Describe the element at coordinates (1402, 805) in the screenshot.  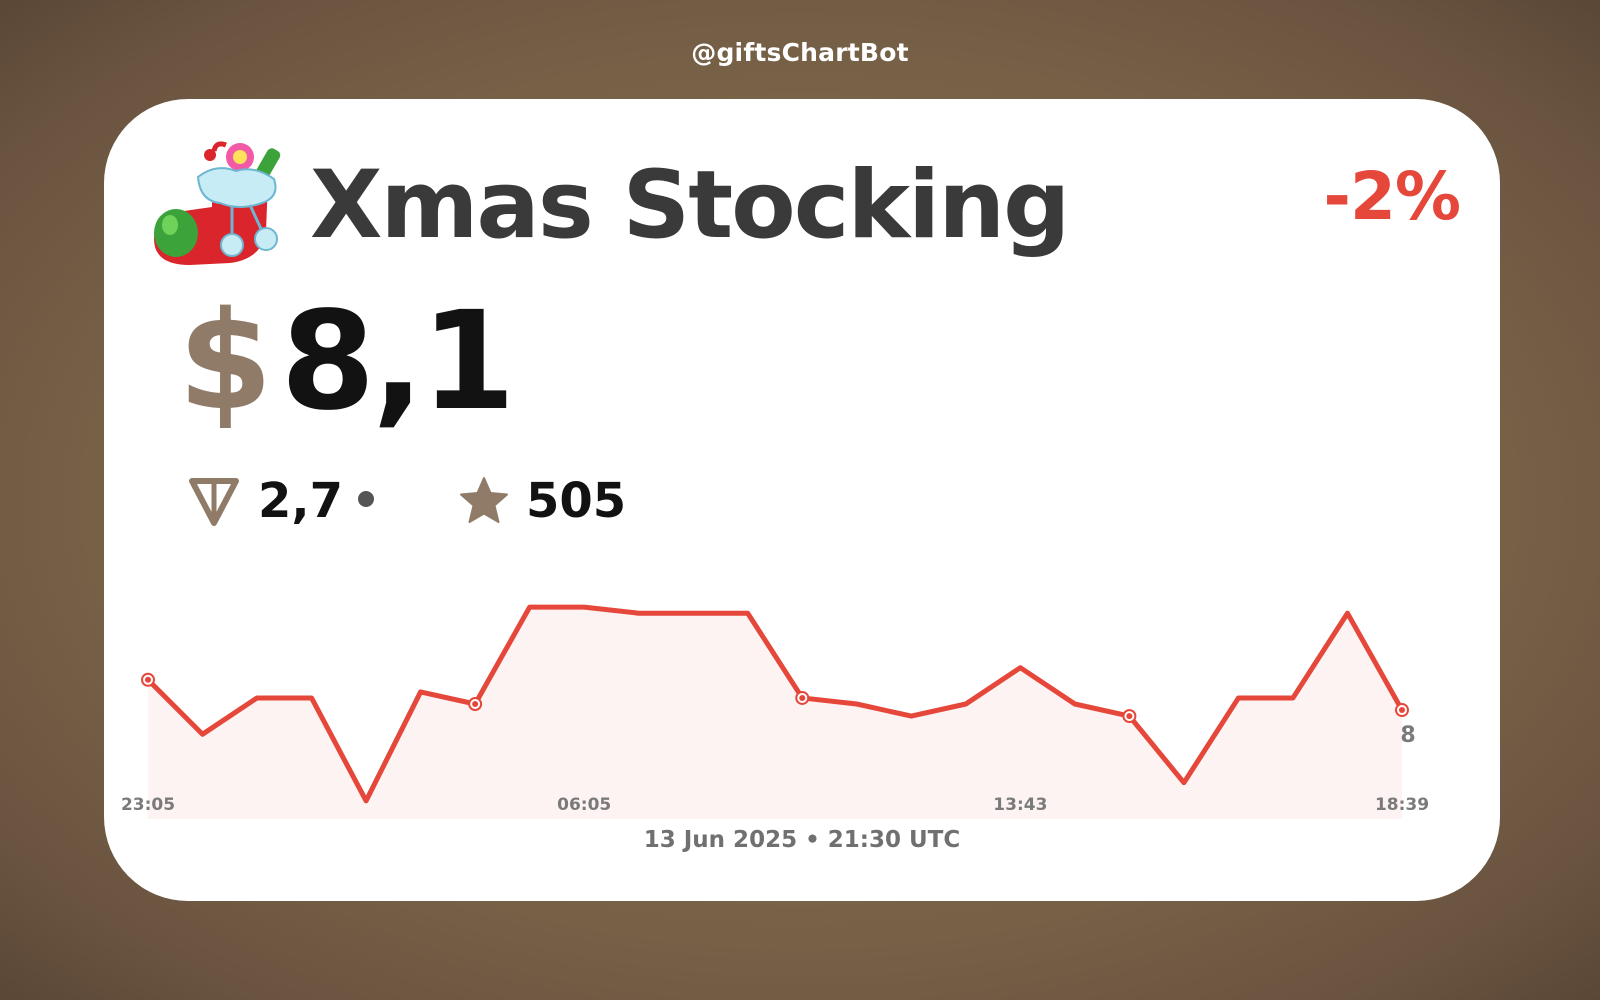
I see `x-tick-label: 18:39` at that location.